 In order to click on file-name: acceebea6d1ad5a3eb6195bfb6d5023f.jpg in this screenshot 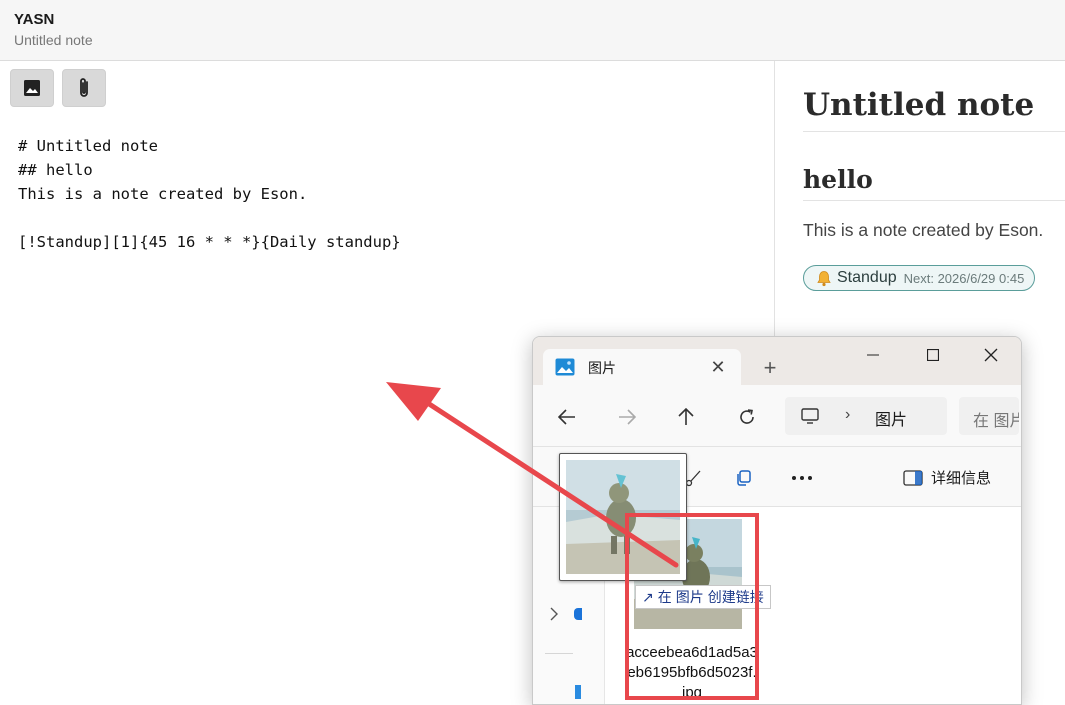, I will do `click(692, 672)`.